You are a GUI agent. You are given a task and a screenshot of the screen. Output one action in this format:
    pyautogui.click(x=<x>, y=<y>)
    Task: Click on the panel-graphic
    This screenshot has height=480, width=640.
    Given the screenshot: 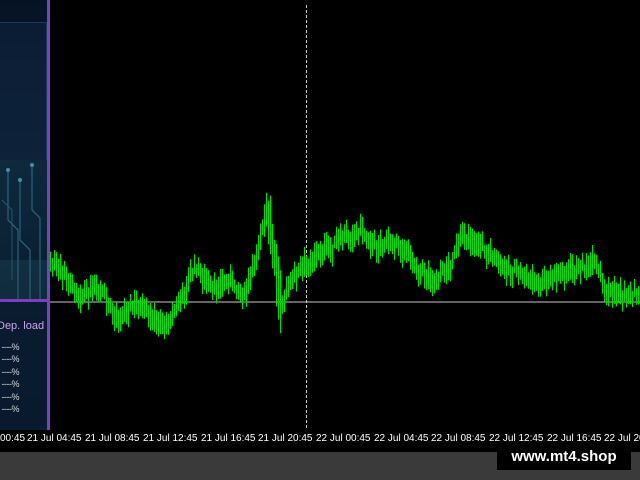 What is the action you would take?
    pyautogui.click(x=23, y=230)
    